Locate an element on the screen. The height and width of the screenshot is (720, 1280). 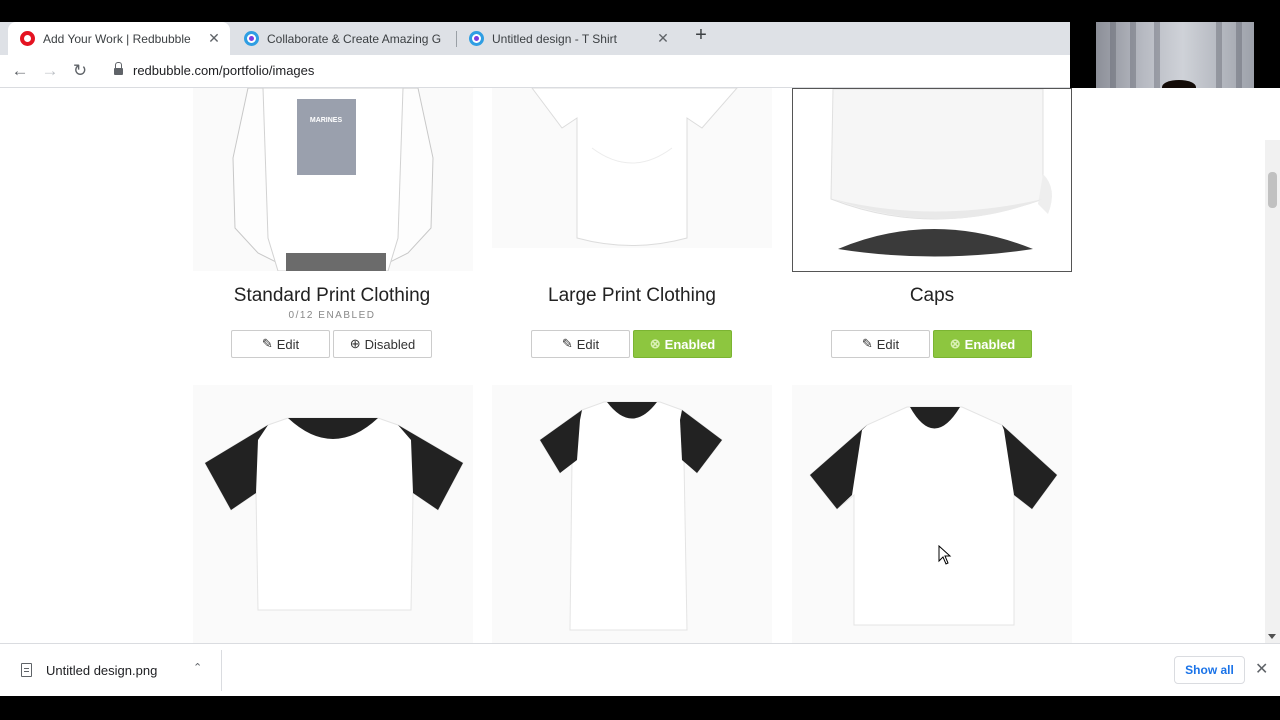
svg-text: MARINES is located at coordinates (326, 120).